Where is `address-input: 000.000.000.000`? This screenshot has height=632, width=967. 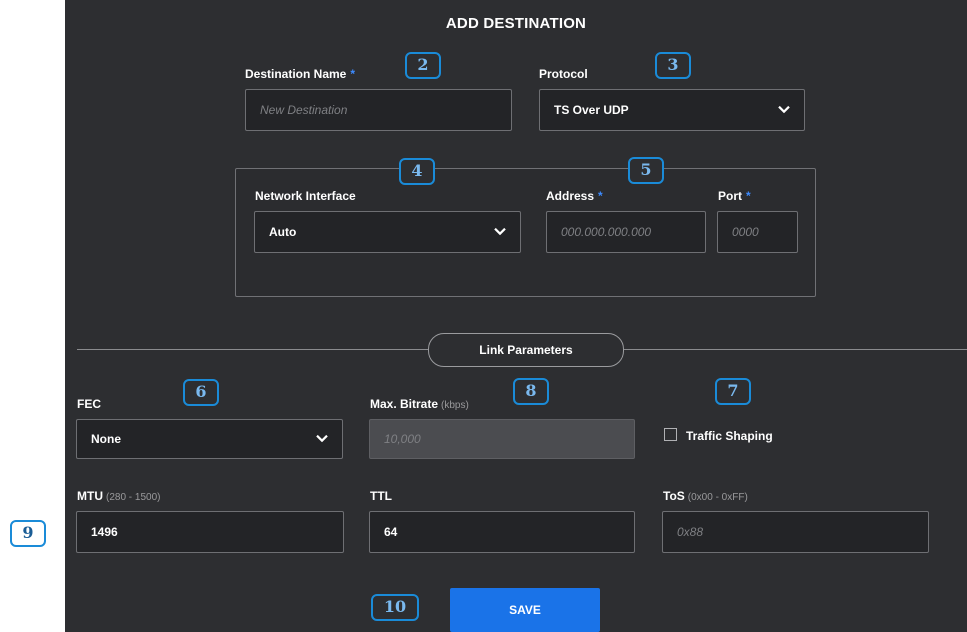 address-input: 000.000.000.000 is located at coordinates (626, 232).